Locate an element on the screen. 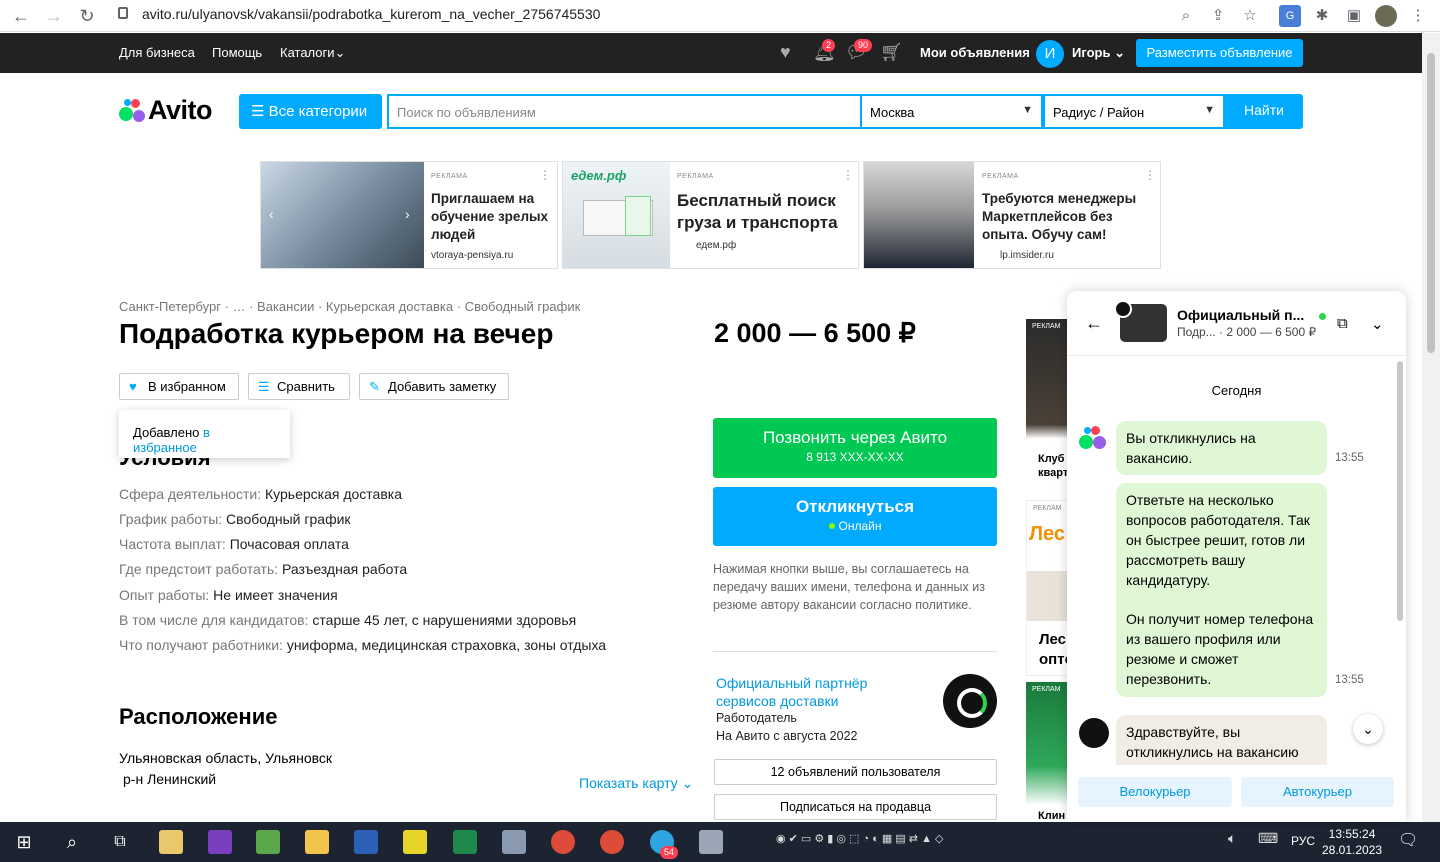 Image resolution: width=1440 pixels, height=862 pixels. chrome-profile-icon is located at coordinates (612, 842).